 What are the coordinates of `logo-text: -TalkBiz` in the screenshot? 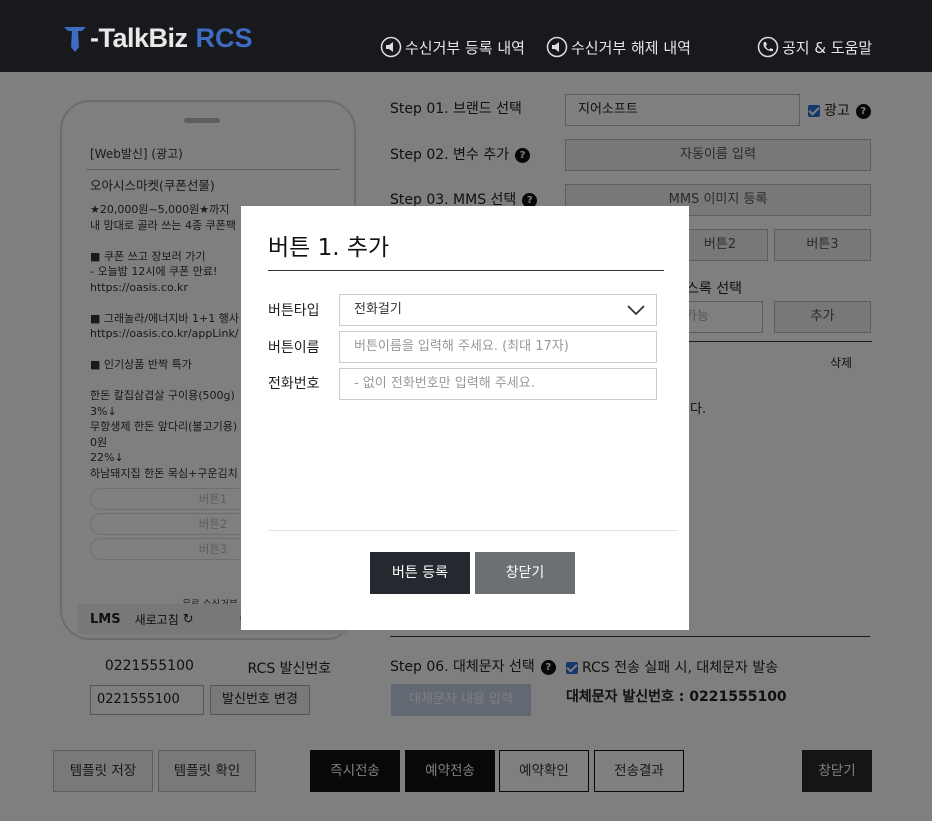 It's located at (139, 37).